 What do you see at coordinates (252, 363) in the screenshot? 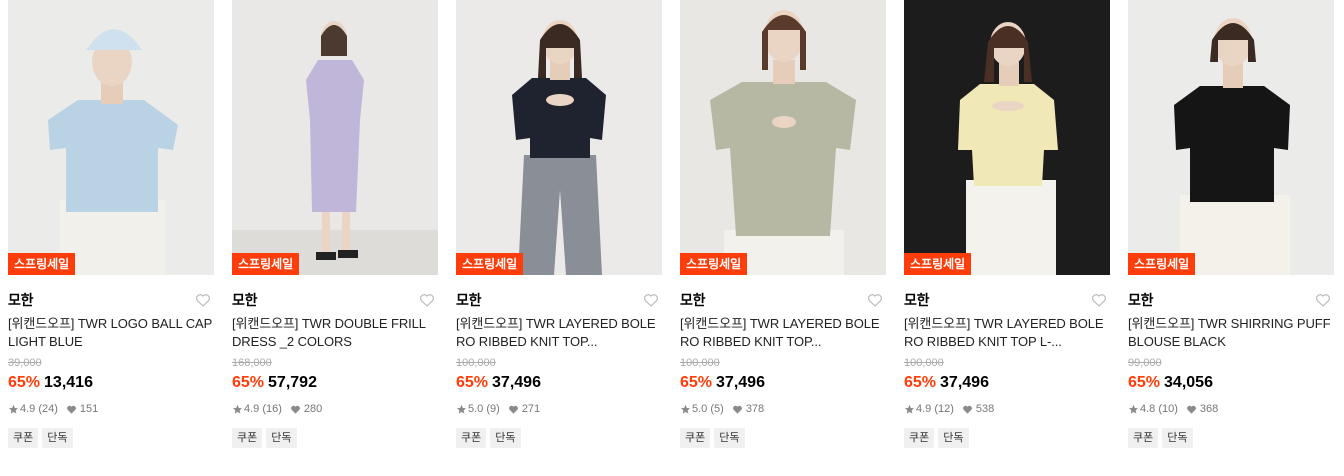
I see `original-price: 168,000` at bounding box center [252, 363].